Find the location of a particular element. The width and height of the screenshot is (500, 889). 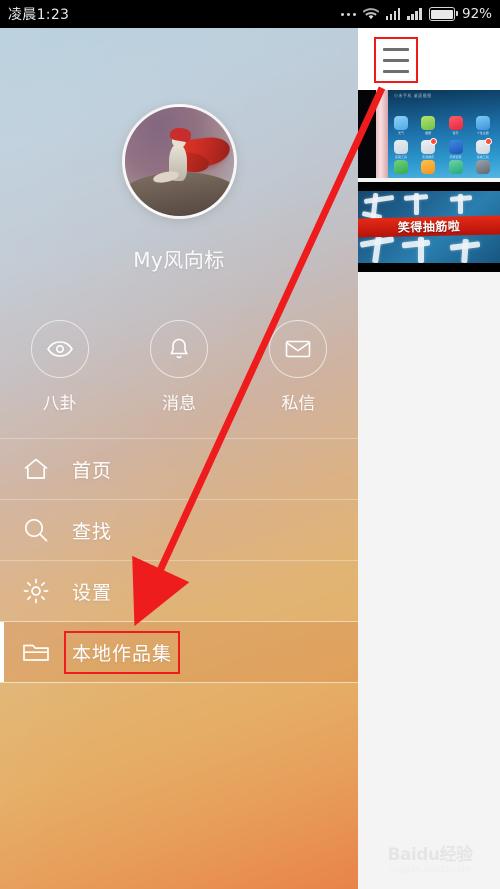

watermark-url: jingyan.baidu.com is located at coordinates (430, 869).